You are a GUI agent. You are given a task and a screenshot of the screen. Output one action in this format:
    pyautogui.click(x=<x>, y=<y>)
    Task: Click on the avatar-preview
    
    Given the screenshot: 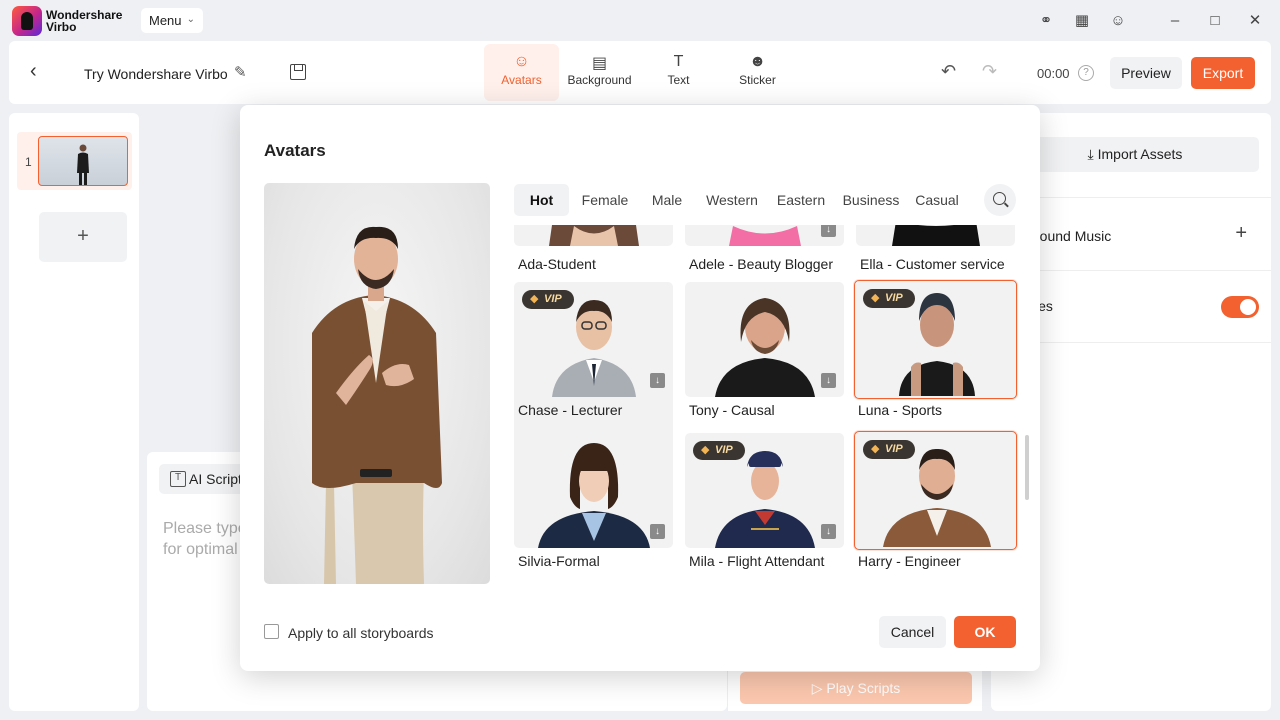 What is the action you would take?
    pyautogui.click(x=377, y=383)
    